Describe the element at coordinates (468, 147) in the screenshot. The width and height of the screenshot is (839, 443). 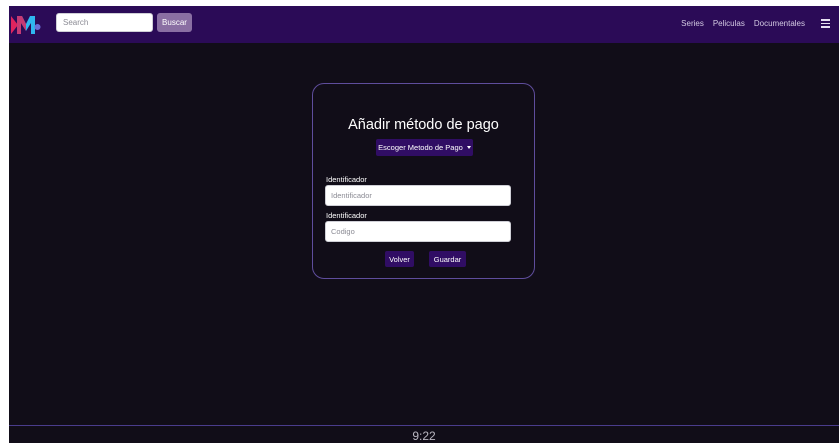
I see `caret-down-icon` at that location.